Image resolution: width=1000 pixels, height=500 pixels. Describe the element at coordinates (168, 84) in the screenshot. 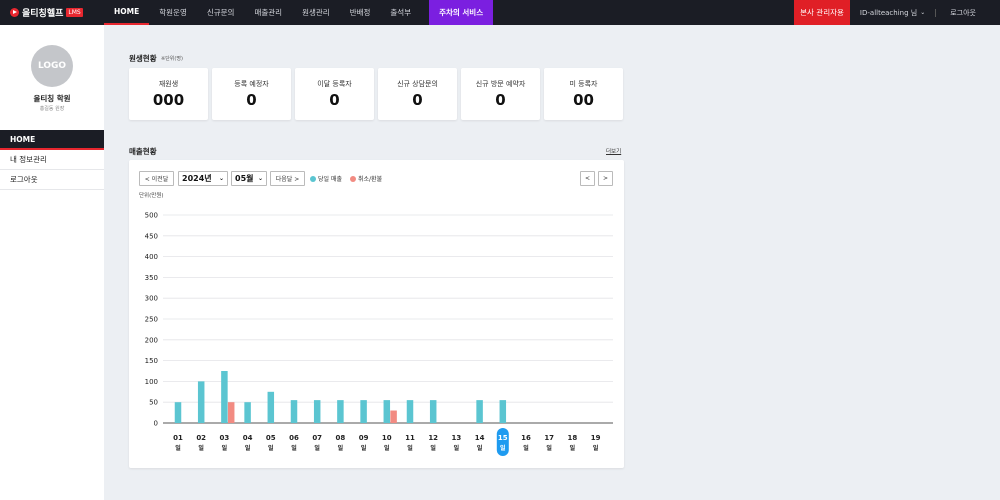

I see `stat-label: 재원생` at that location.